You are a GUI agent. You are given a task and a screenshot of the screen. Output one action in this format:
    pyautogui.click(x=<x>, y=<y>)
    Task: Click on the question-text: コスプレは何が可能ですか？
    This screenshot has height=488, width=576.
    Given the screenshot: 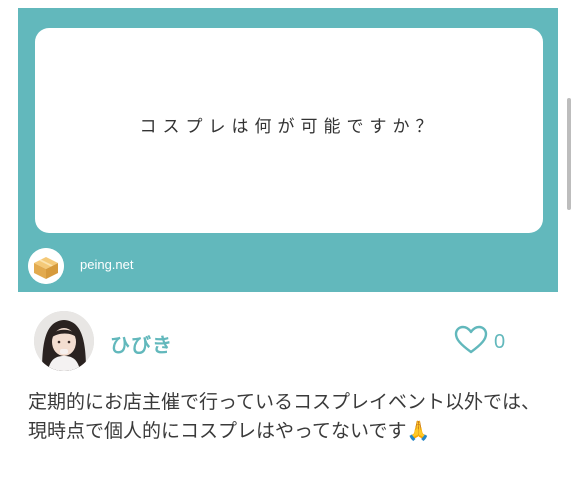 What is the action you would take?
    pyautogui.click(x=289, y=127)
    